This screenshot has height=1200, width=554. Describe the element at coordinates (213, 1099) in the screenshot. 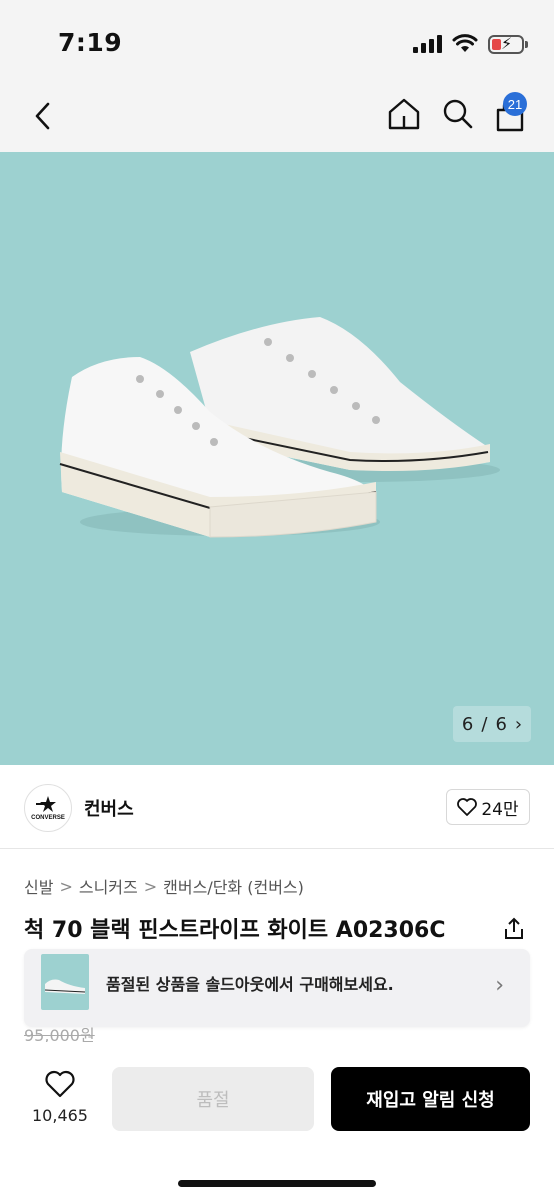

I see `soldout-button: 품절` at that location.